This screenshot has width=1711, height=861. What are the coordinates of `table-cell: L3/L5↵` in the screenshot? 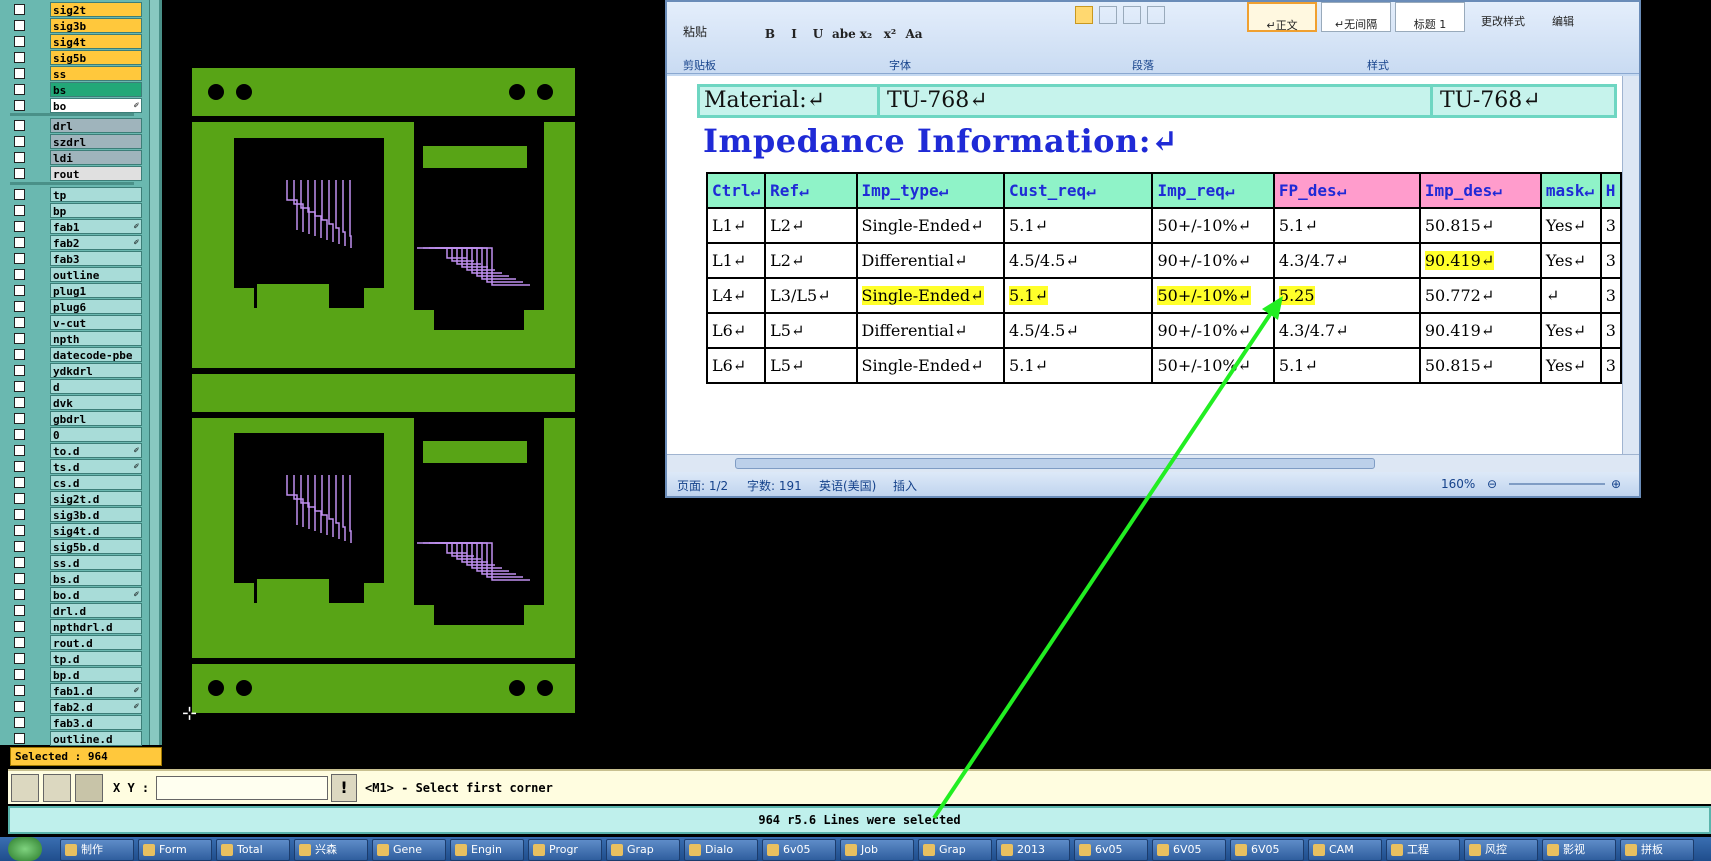 It's located at (811, 295).